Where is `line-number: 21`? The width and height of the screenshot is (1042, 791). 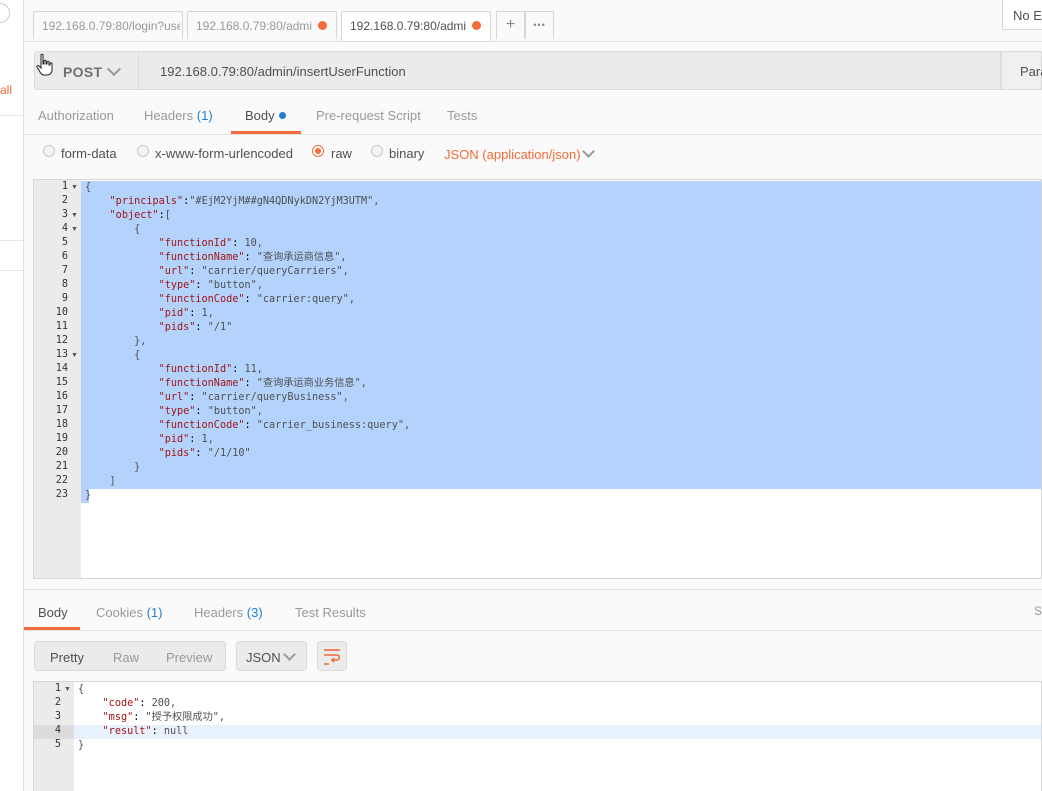
line-number: 21 is located at coordinates (61, 466).